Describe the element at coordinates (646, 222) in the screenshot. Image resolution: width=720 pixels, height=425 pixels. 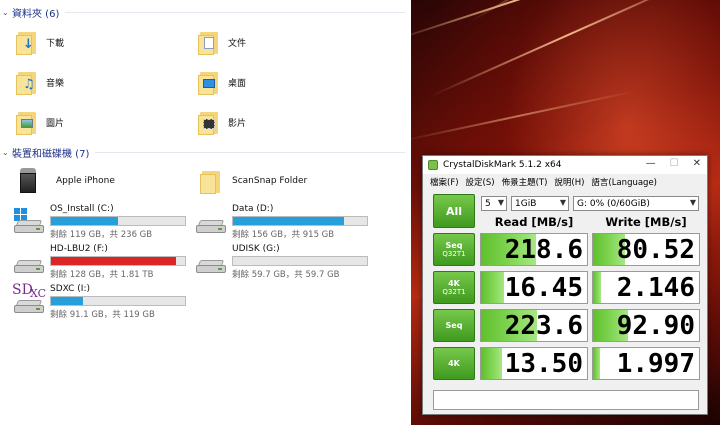
I see `write-column-header: Write [MB/s]` at that location.